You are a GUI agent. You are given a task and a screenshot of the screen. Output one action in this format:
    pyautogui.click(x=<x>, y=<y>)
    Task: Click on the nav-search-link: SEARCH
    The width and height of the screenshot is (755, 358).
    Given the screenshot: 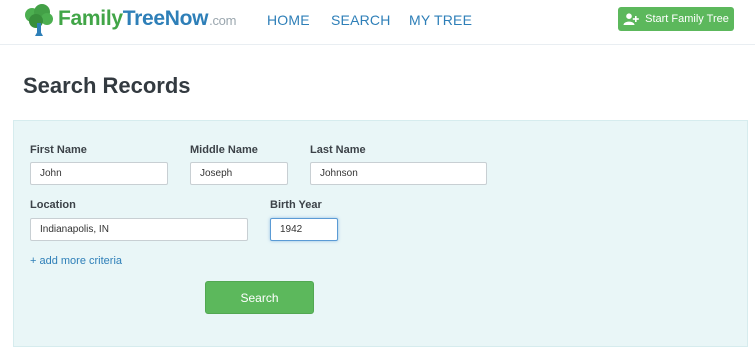 What is the action you would take?
    pyautogui.click(x=361, y=20)
    